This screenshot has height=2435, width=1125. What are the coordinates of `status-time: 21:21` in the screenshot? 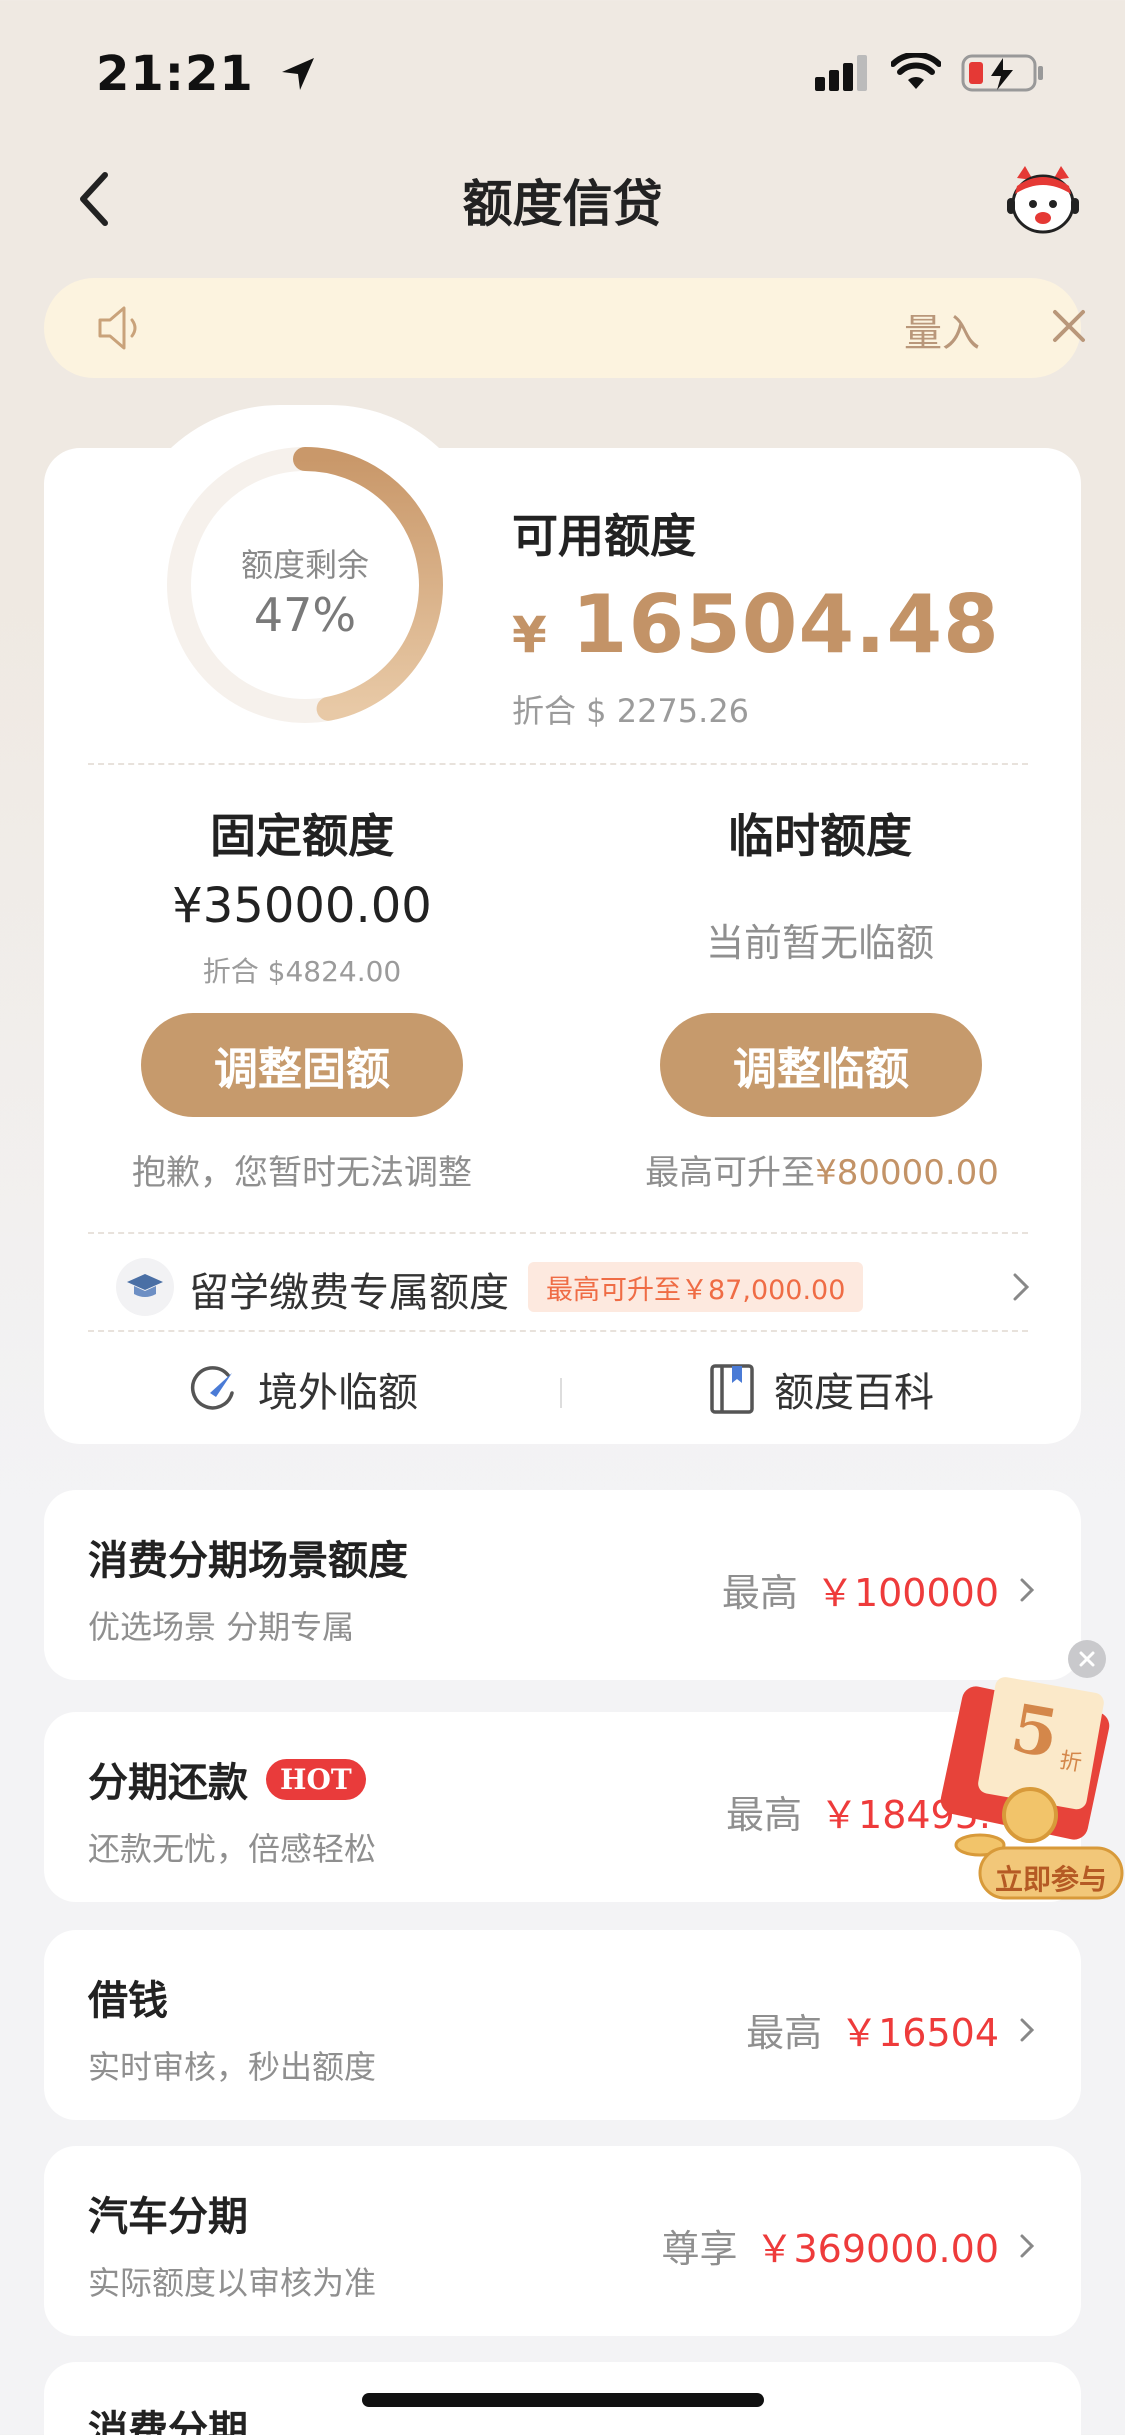 It's located at (207, 74).